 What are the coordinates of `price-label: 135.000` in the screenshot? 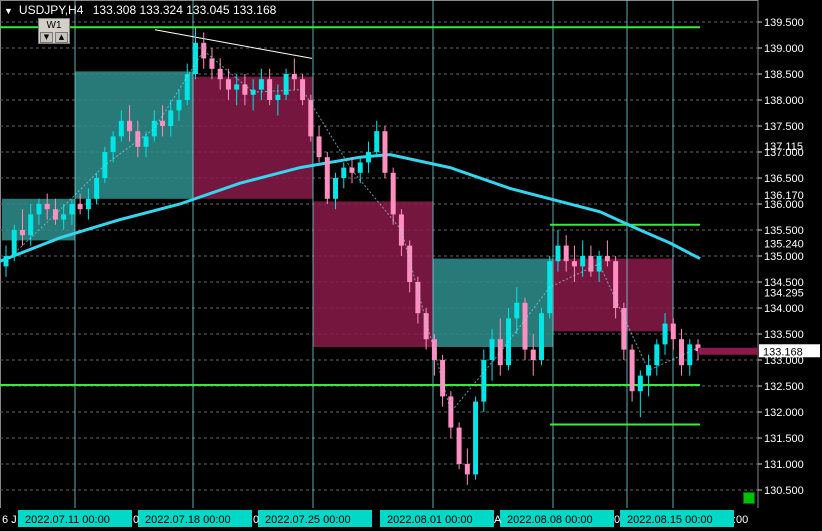 It's located at (784, 257).